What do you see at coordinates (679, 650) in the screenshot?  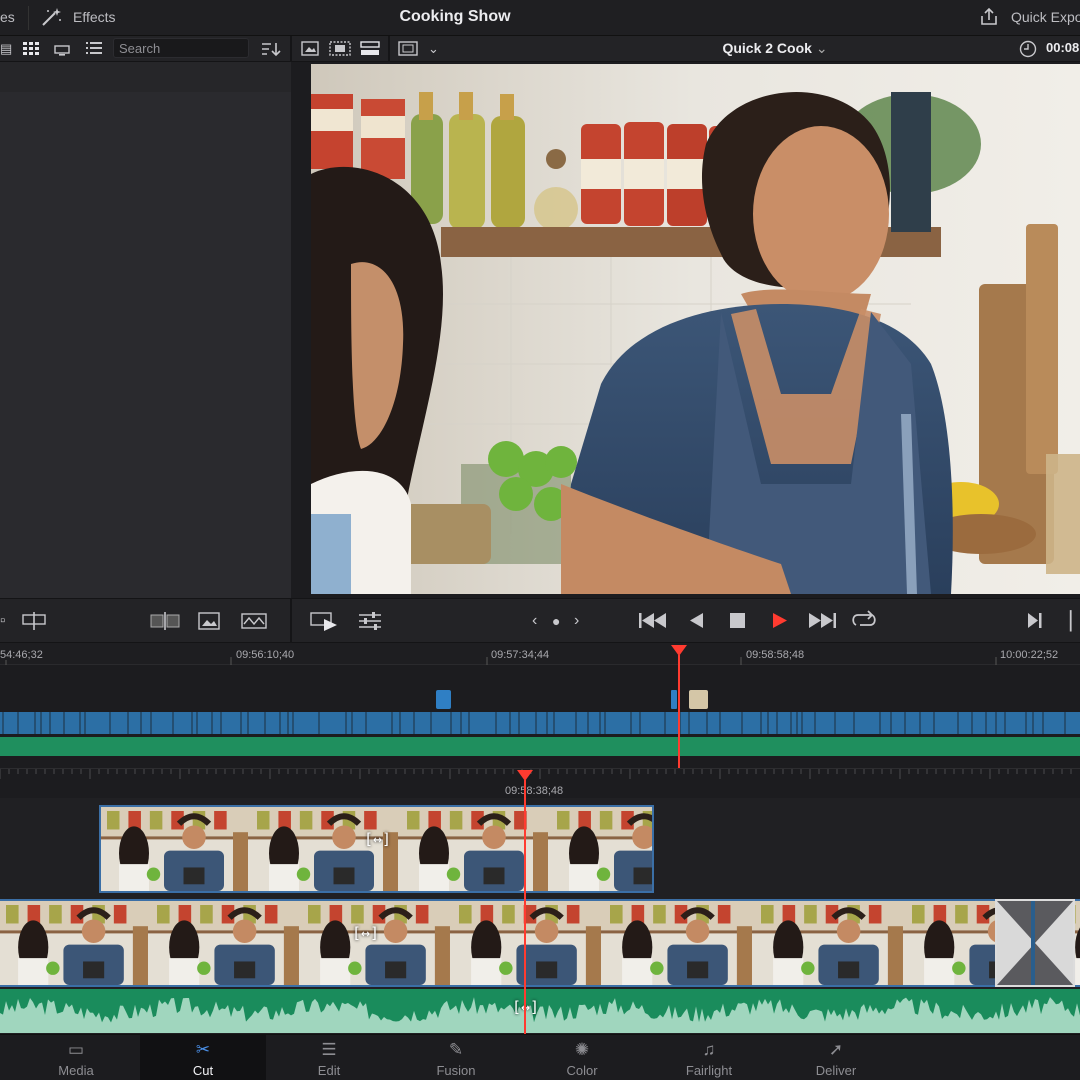 I see `upper-playhead-handle` at bounding box center [679, 650].